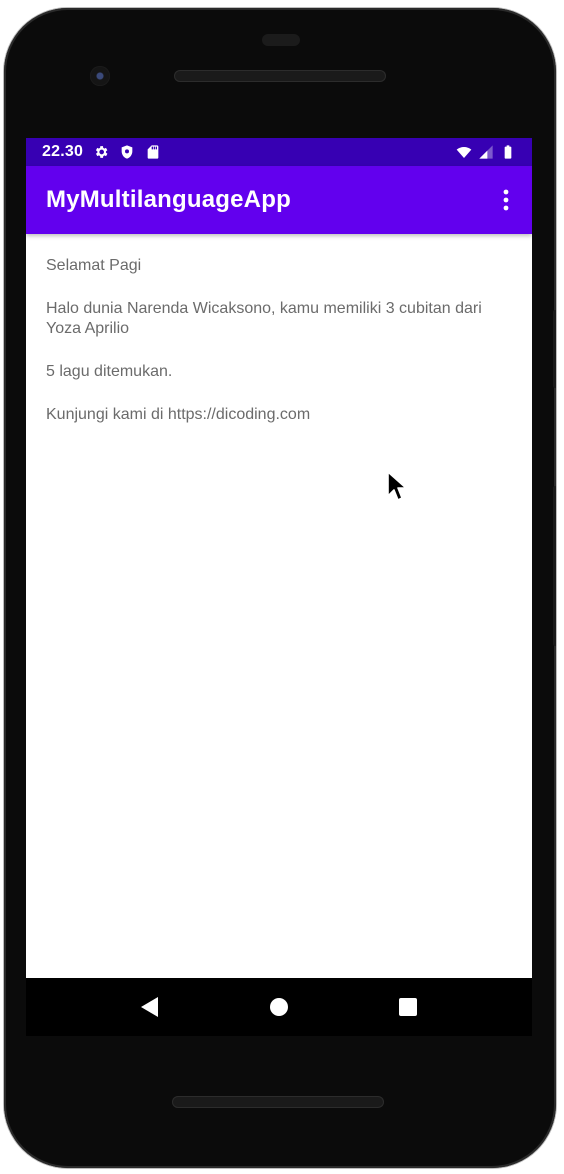 The width and height of the screenshot is (564, 1174). I want to click on shield-icon, so click(127, 152).